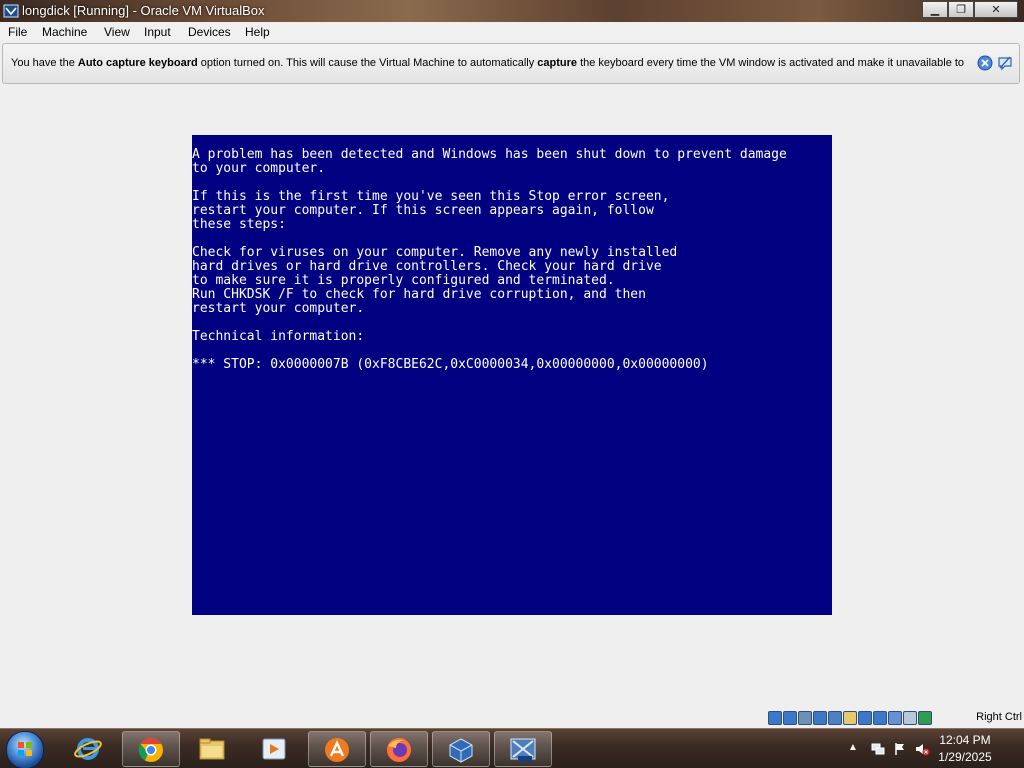 The width and height of the screenshot is (1024, 768). I want to click on taskbar-chrome, so click(151, 749).